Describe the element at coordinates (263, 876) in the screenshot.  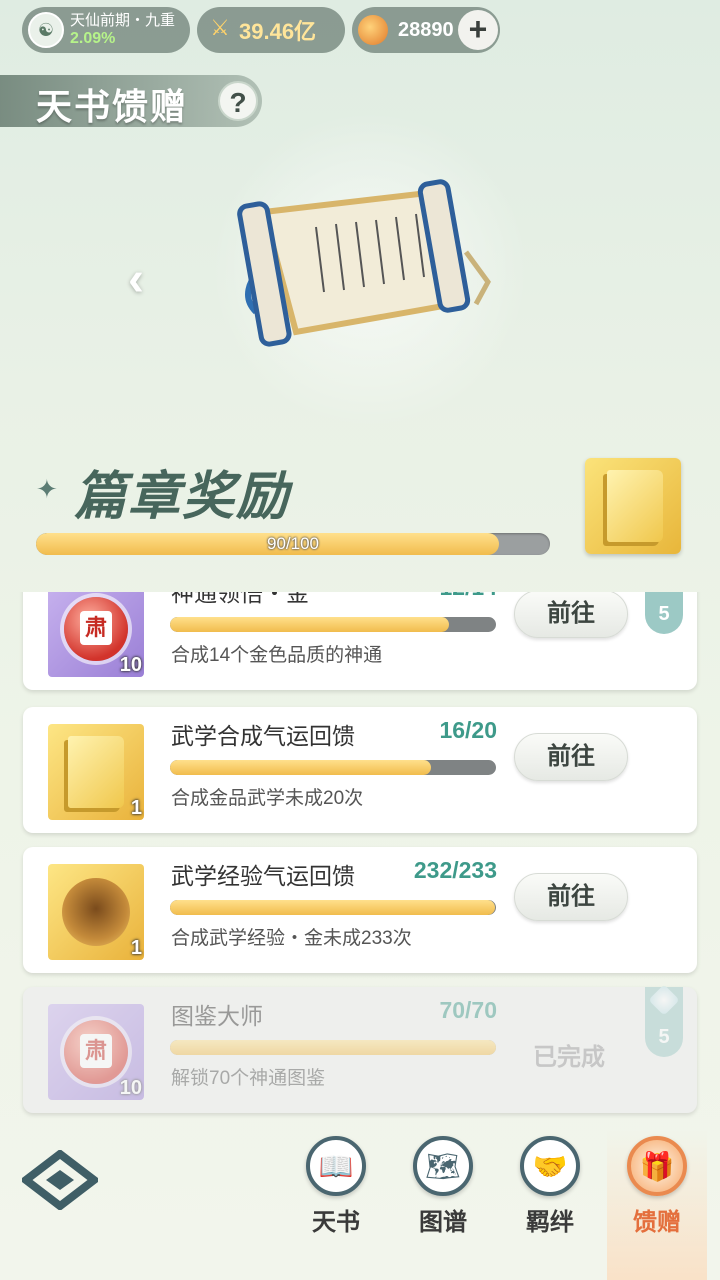
I see `task-name: 武学经验气运回馈` at that location.